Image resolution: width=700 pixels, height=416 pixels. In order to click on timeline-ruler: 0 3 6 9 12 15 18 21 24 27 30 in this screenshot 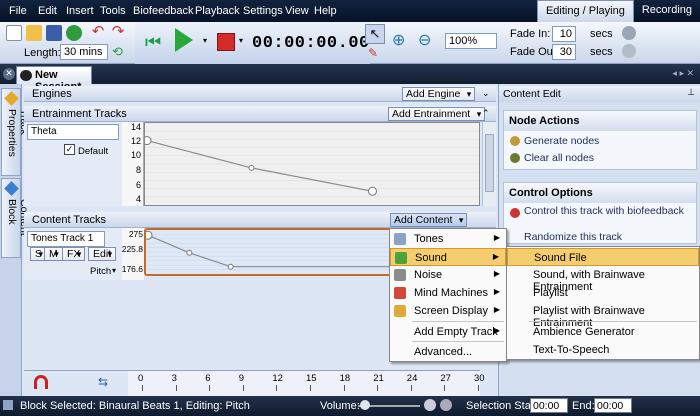, I will do `click(306, 383)`.